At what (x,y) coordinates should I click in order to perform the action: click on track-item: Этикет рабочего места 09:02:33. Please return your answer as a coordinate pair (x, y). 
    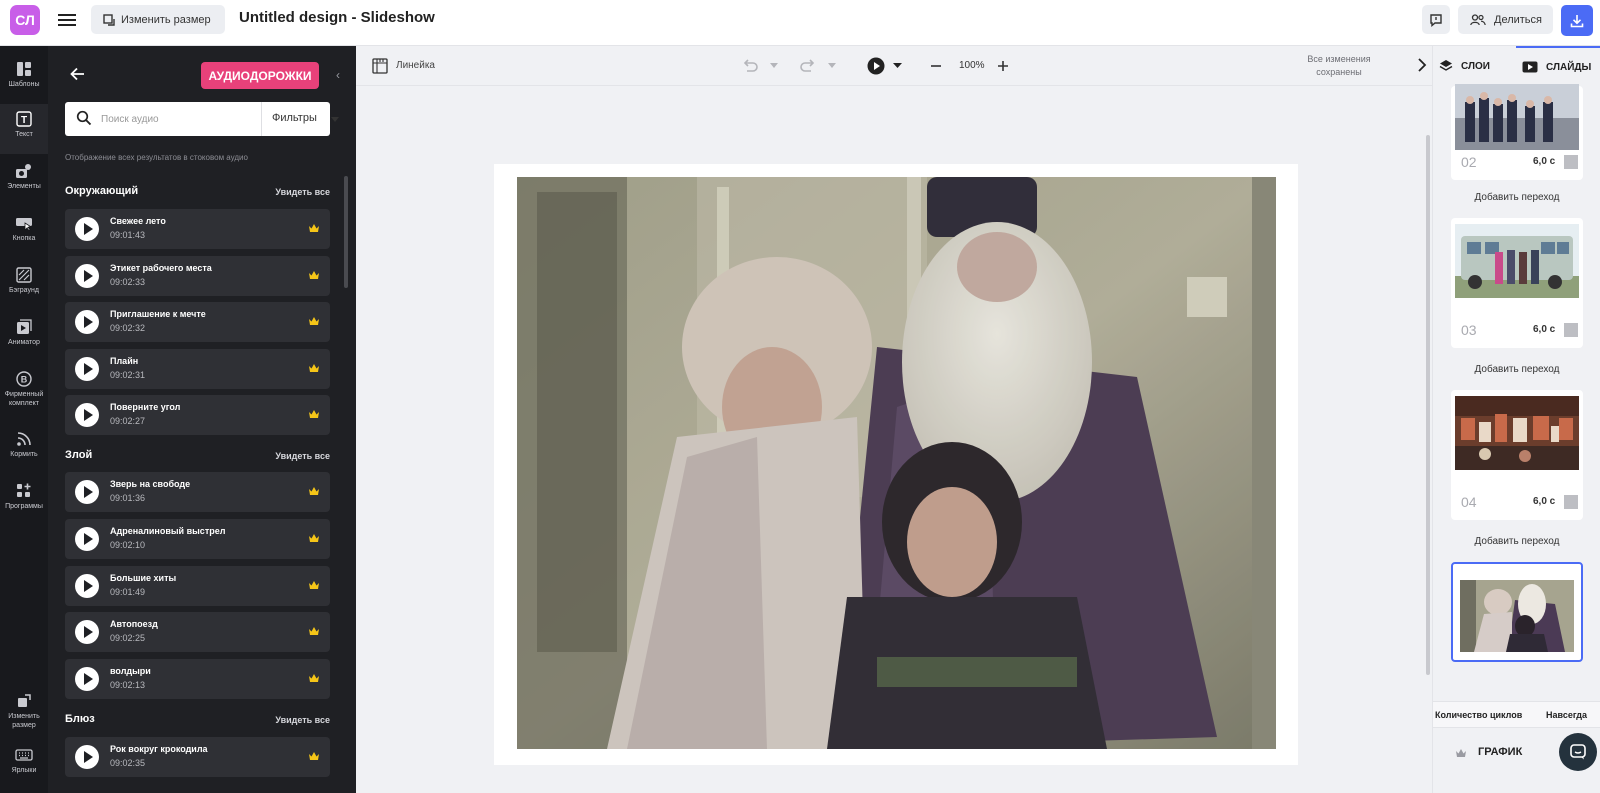
    Looking at the image, I should click on (197, 276).